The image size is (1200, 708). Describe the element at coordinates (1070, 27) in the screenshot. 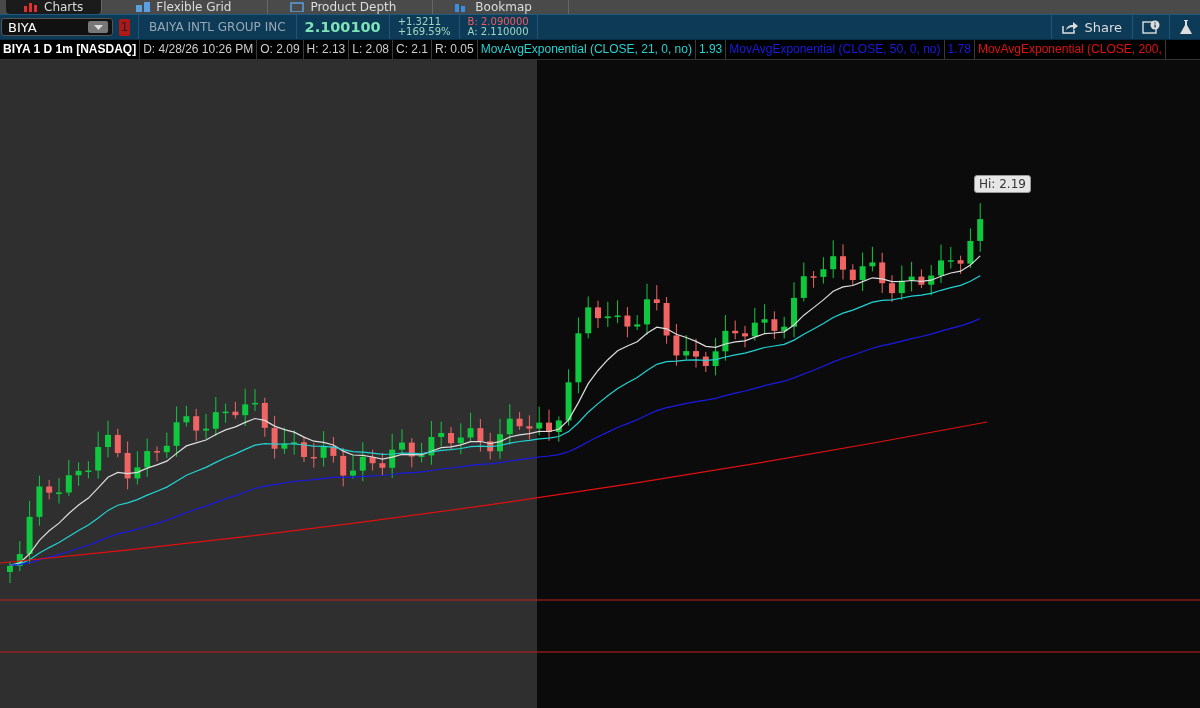

I see `share-icon` at that location.